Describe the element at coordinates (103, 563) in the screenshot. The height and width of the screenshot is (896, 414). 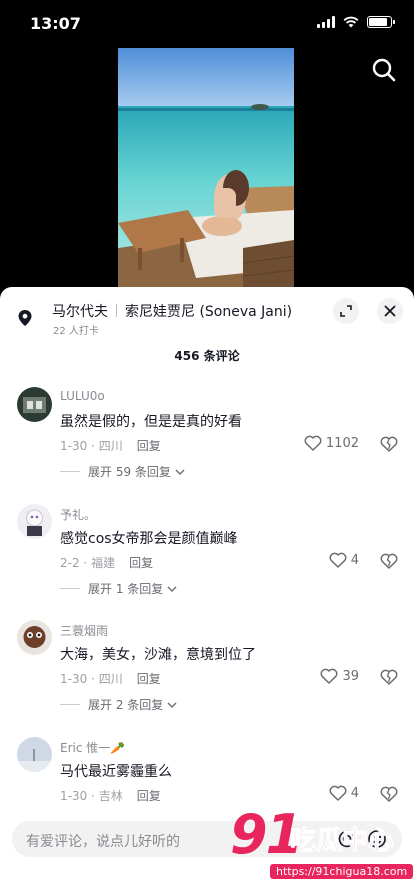
I see `comment-region: 福建` at that location.